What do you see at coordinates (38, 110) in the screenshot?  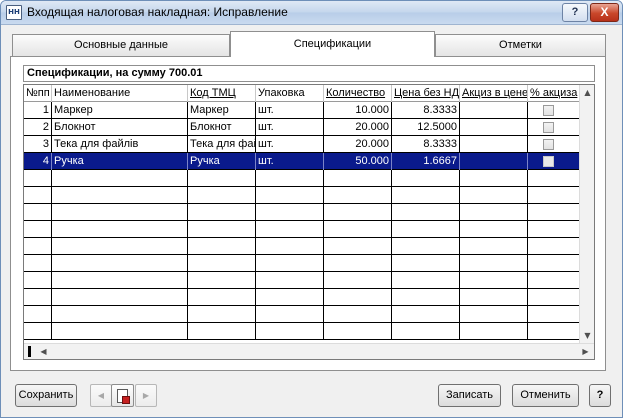 I see `cell-n: 1` at bounding box center [38, 110].